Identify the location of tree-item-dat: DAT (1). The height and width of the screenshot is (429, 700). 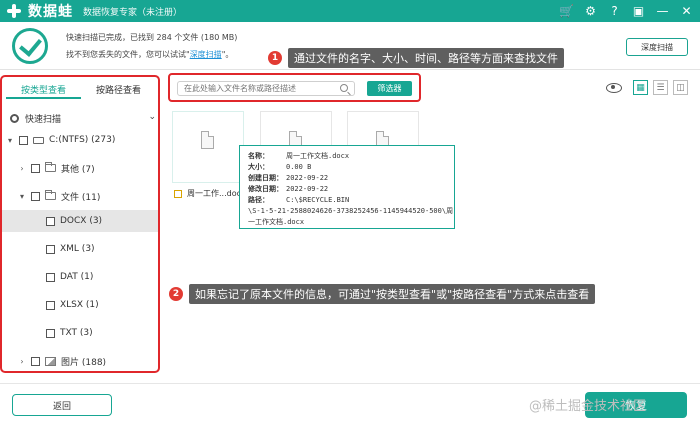
(80, 277).